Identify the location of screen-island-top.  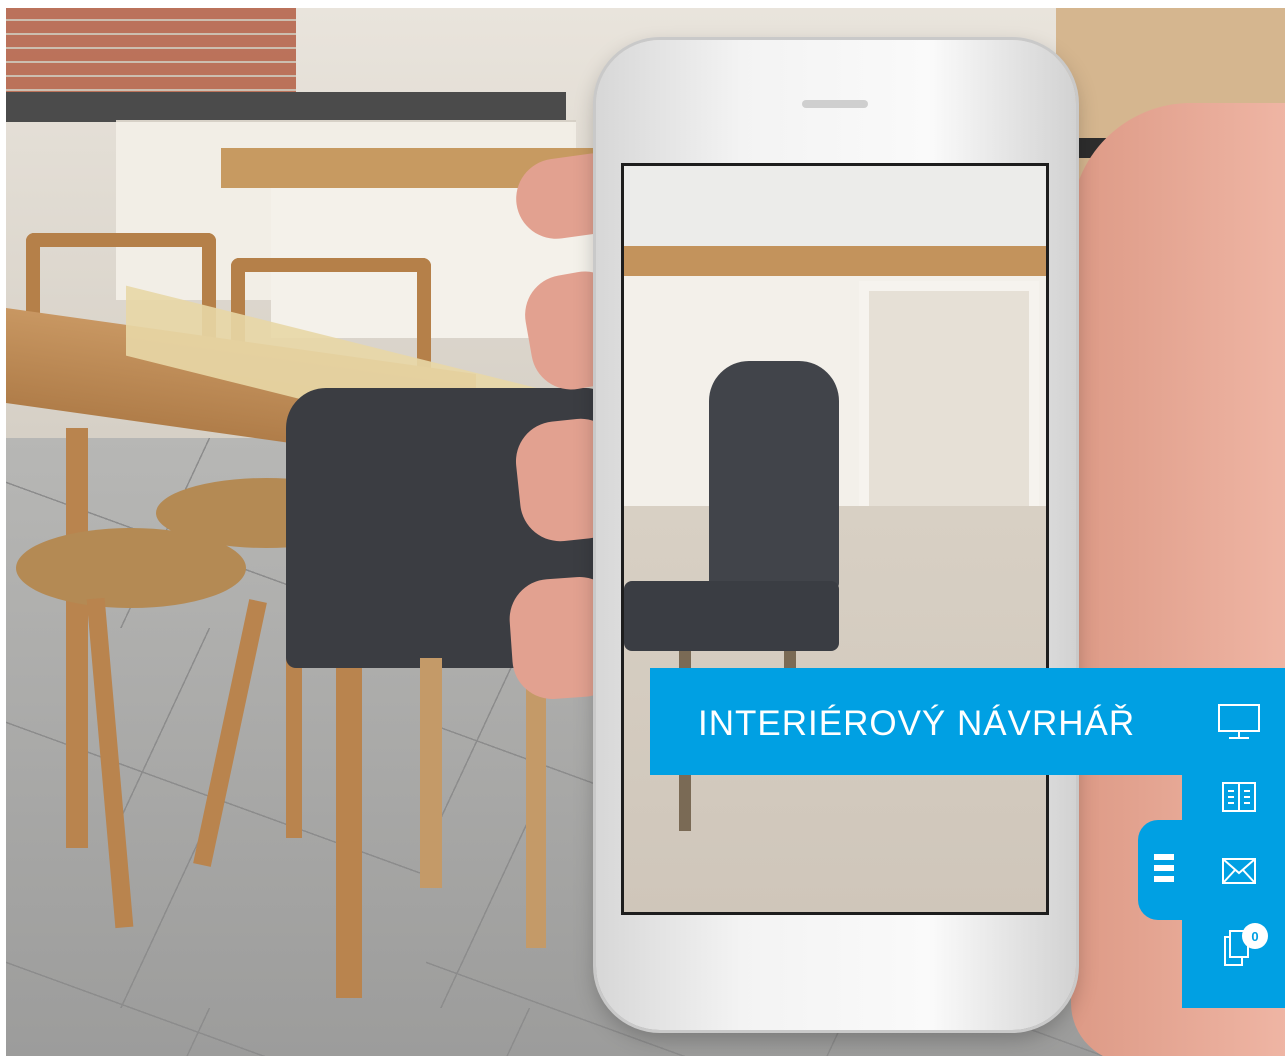
(835, 261).